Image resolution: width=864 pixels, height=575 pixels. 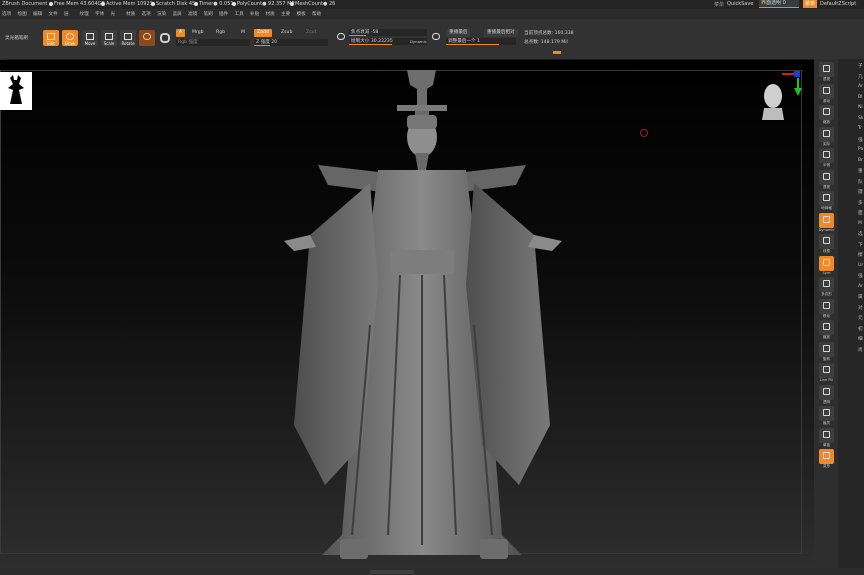 What do you see at coordinates (826, 415) in the screenshot?
I see `shelf-button: 幽灵` at bounding box center [826, 415].